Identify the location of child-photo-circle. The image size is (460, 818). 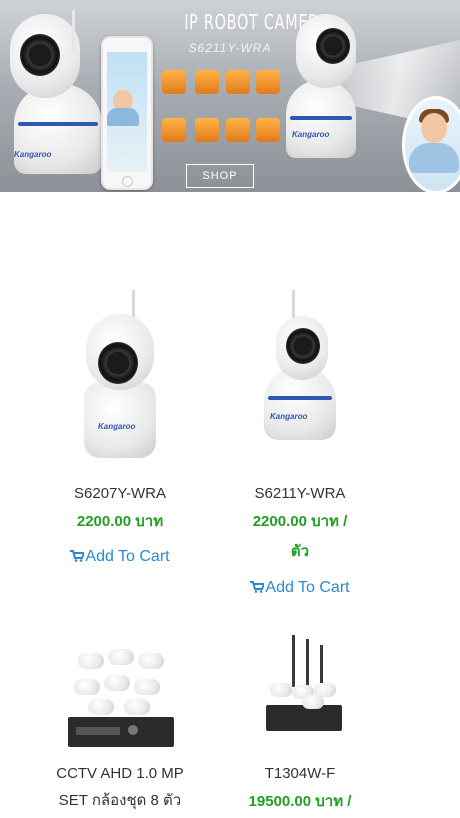
(431, 144).